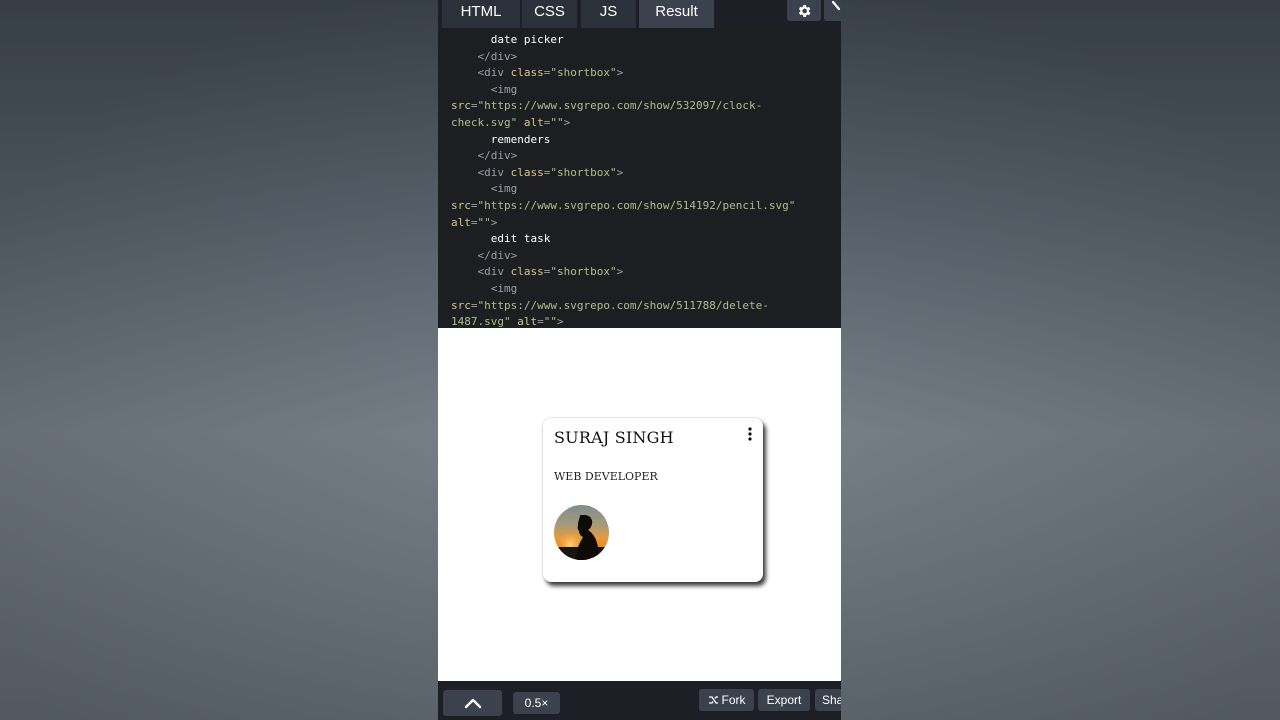  What do you see at coordinates (639, 239) in the screenshot?
I see `code-line: edit task` at bounding box center [639, 239].